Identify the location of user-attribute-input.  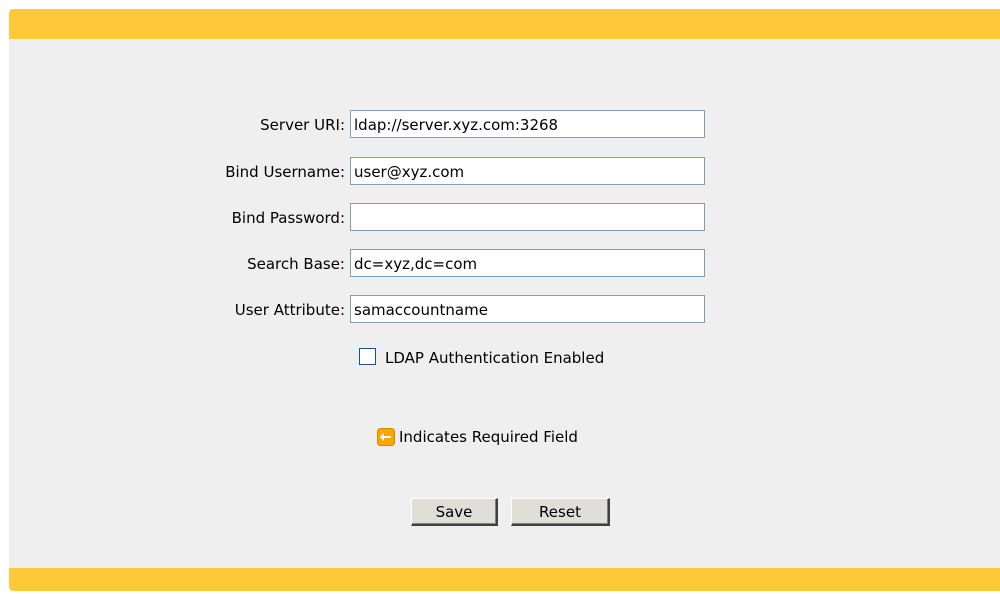
(527, 309).